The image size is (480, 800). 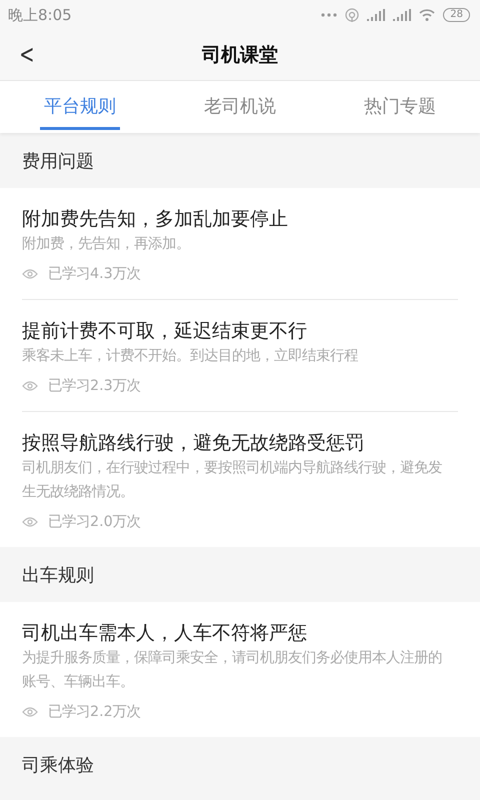 What do you see at coordinates (400, 107) in the screenshot?
I see `tab: 热门专题` at bounding box center [400, 107].